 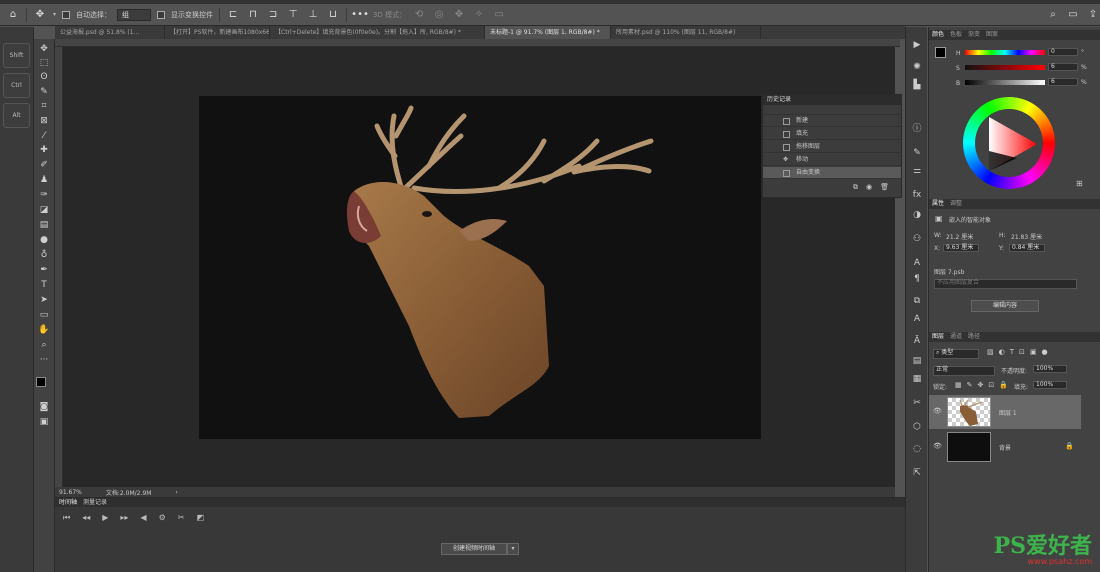 What do you see at coordinates (1003, 385) in the screenshot?
I see `lock-all-icon: 🔒` at bounding box center [1003, 385].